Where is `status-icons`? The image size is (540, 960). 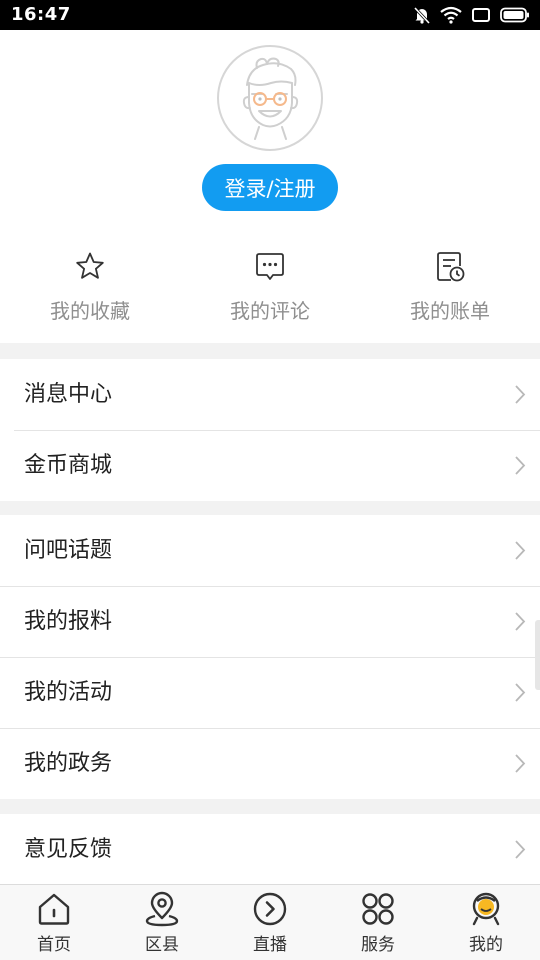
status-icons is located at coordinates (471, 15).